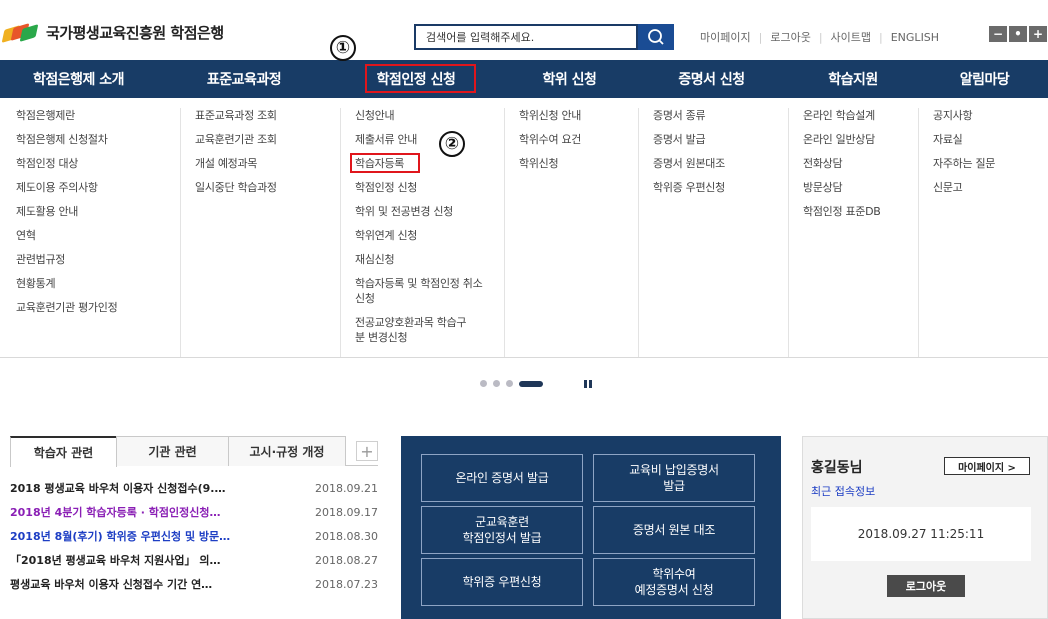  I want to click on menu-link: 개설 예정과목, so click(267, 163).